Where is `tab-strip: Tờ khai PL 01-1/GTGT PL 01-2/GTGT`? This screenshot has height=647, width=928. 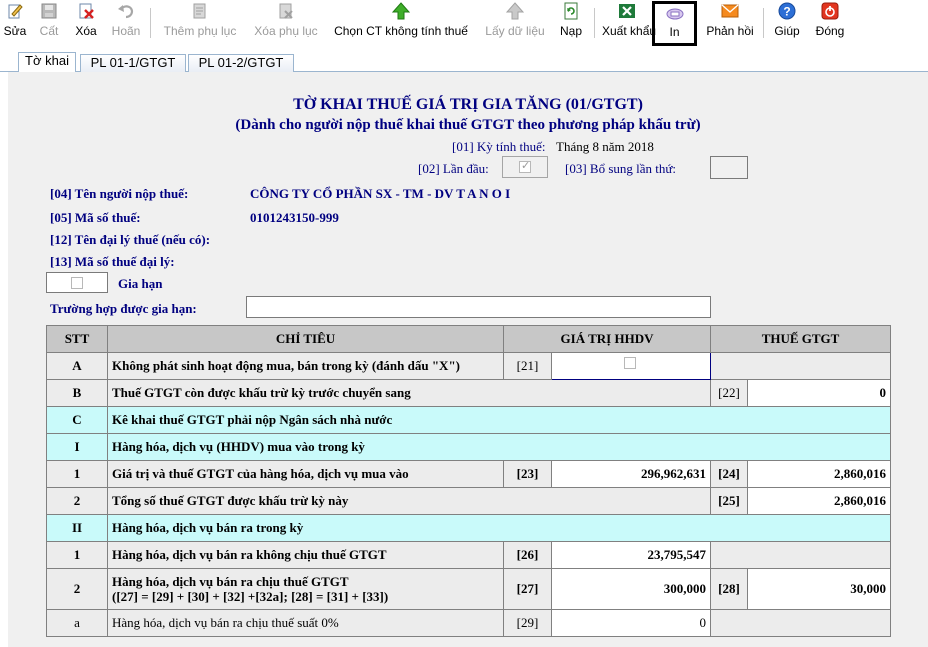
tab-strip: Tờ khai PL 01-1/GTGT PL 01-2/GTGT is located at coordinates (464, 62).